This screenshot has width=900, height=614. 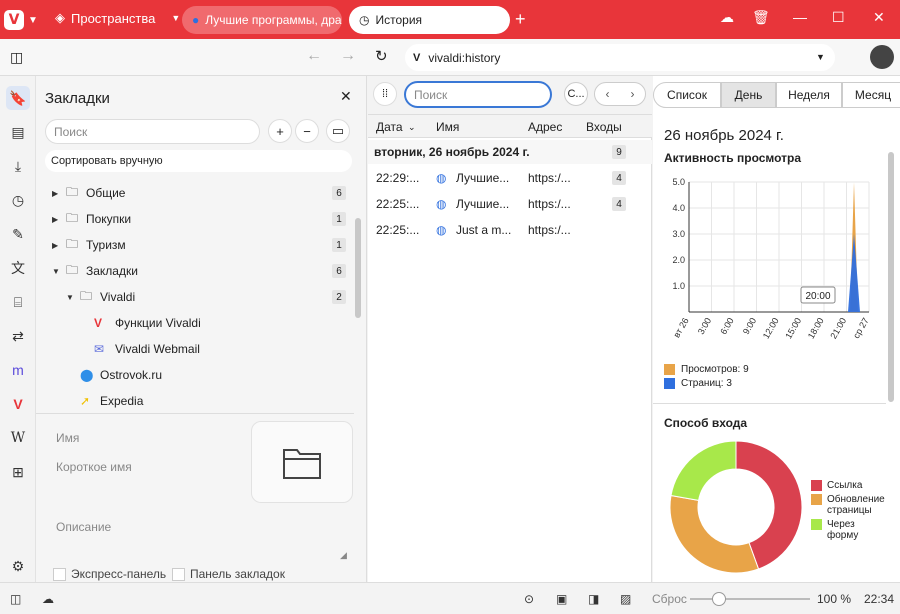 I want to click on trash-icon: 🗑, so click(x=761, y=17).